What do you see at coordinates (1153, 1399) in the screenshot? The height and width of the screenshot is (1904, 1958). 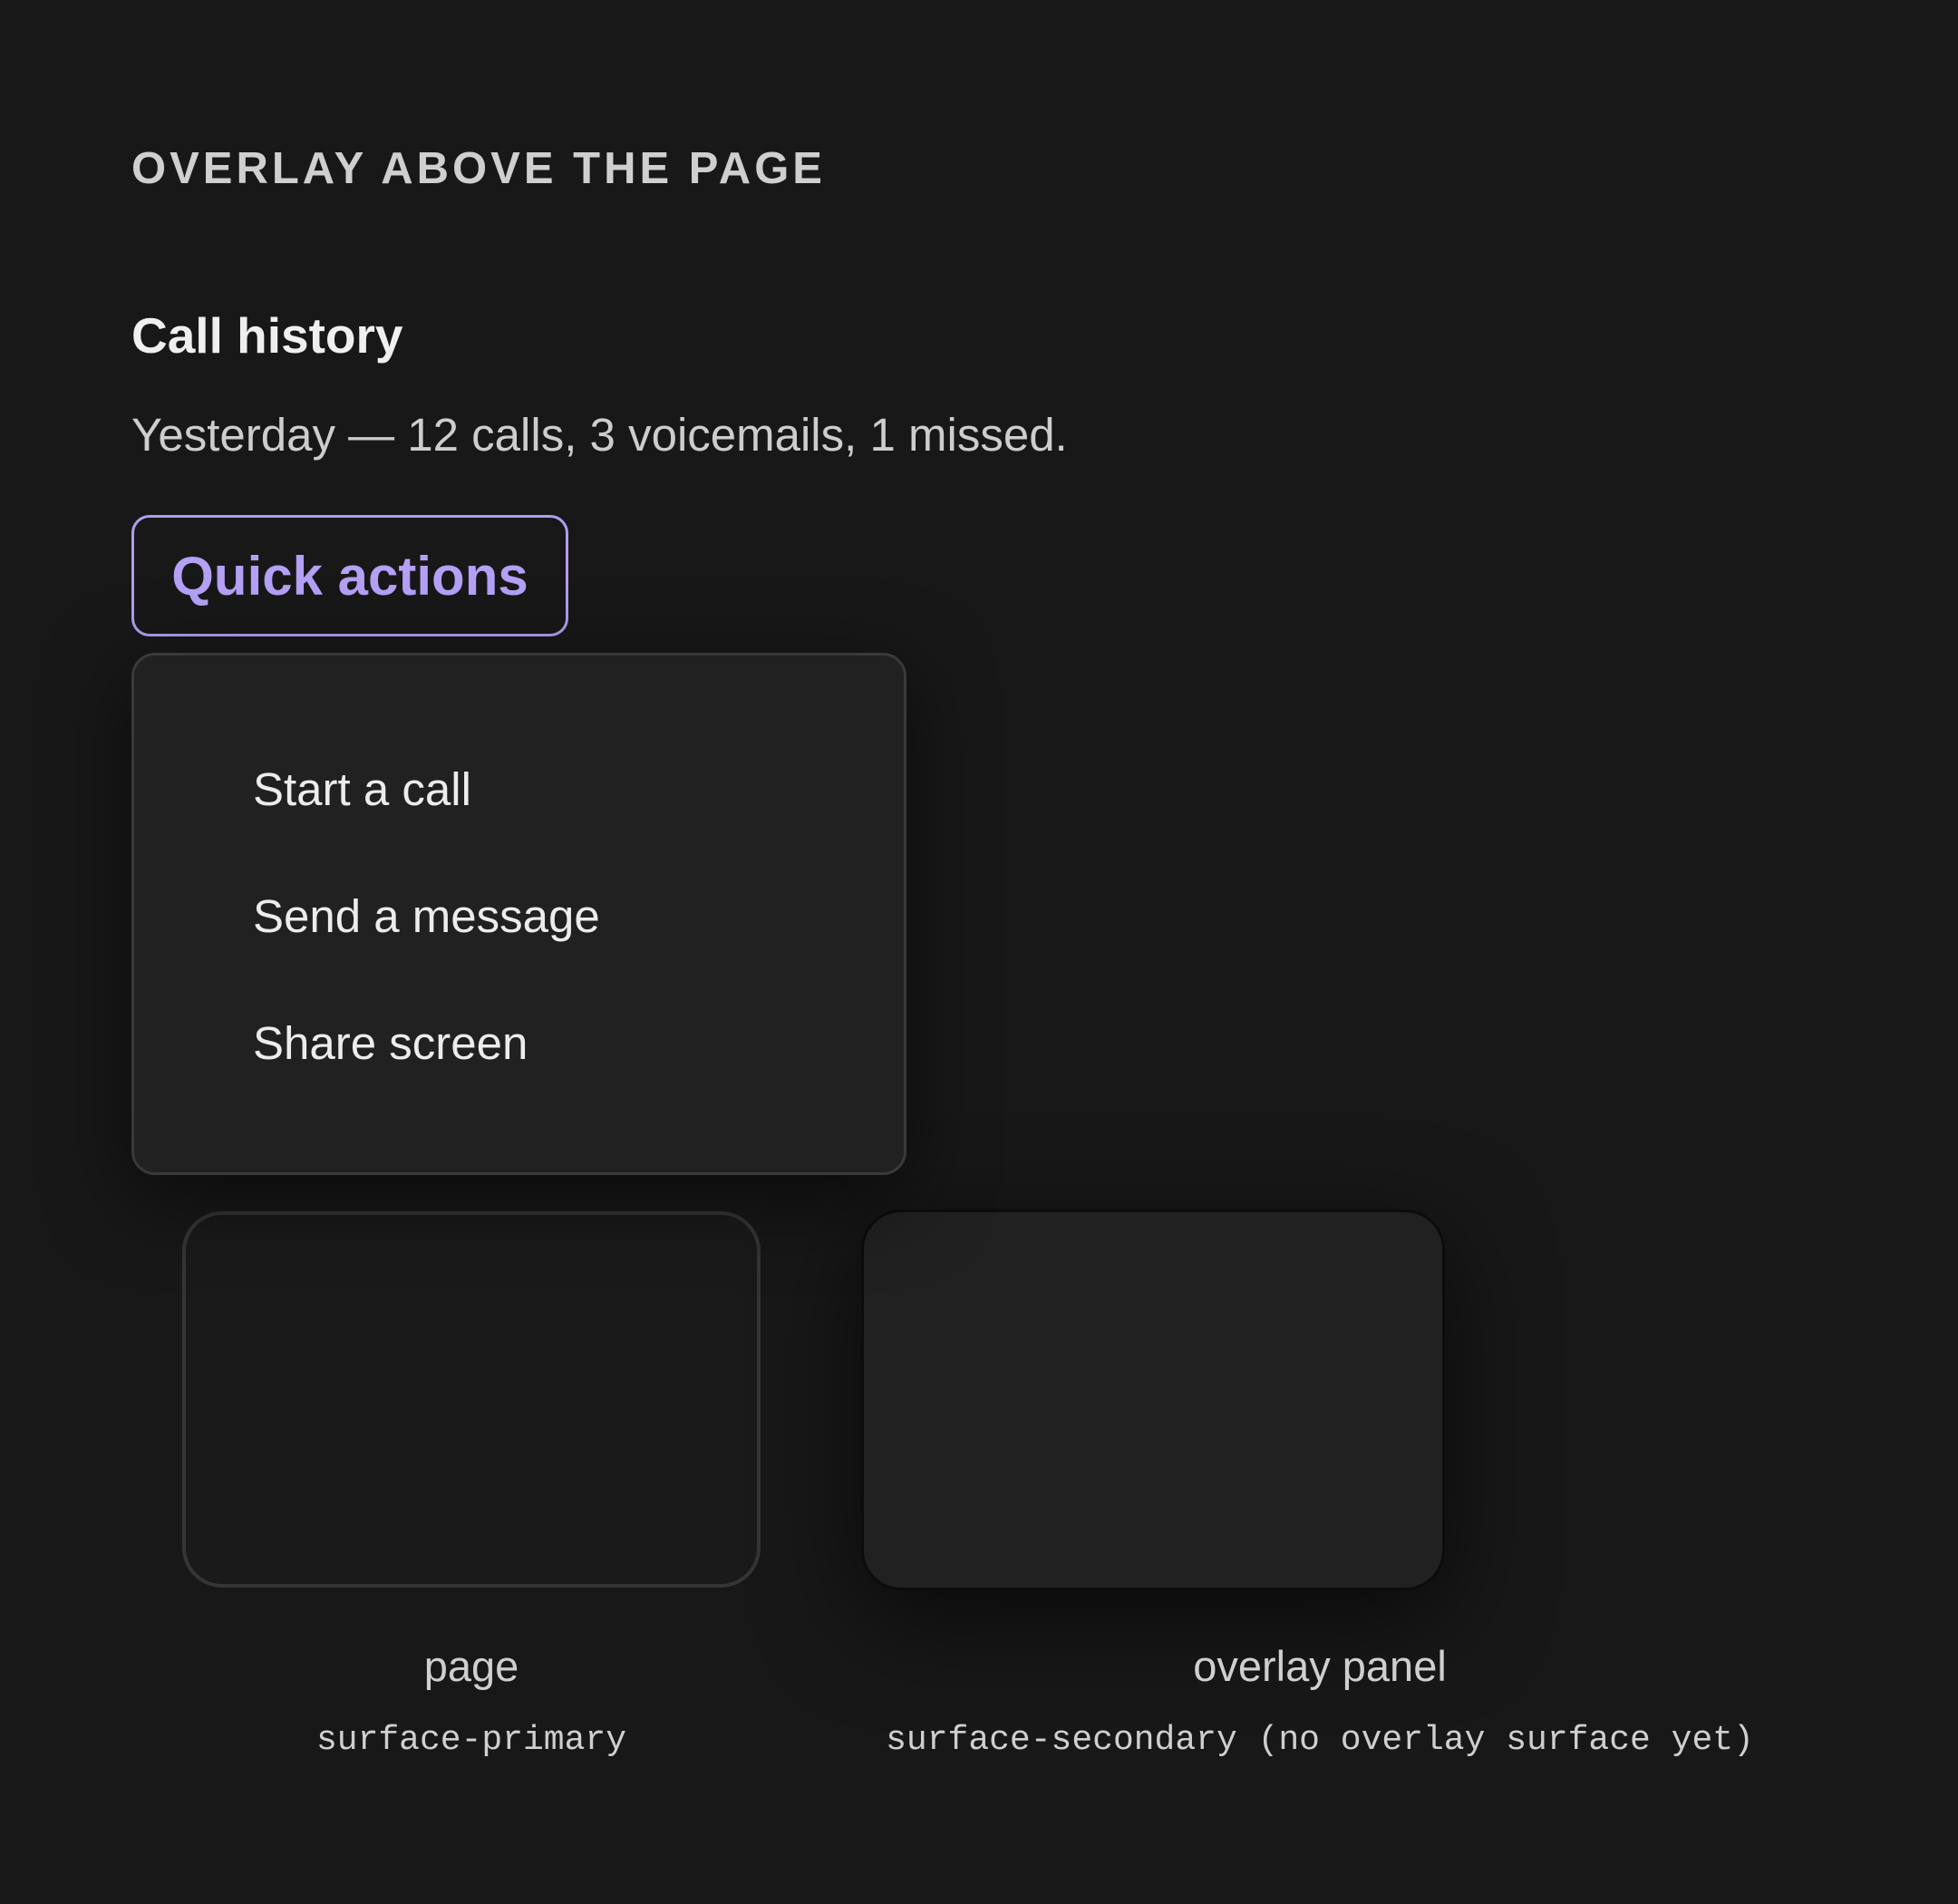 I see `overlay-surface-swatch` at bounding box center [1153, 1399].